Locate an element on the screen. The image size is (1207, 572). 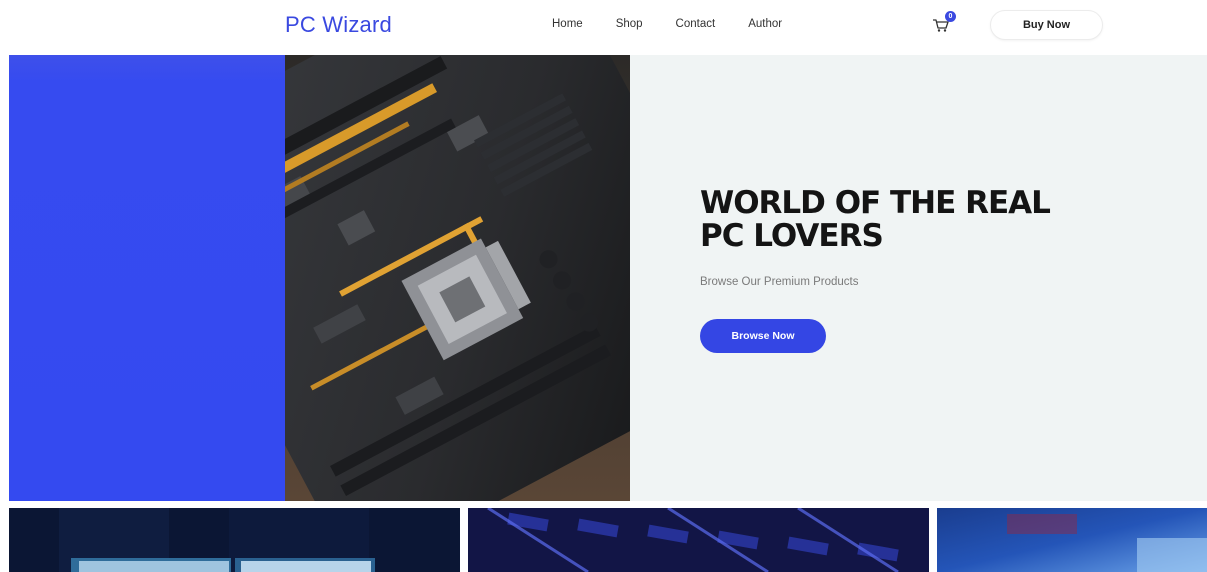
tile-keyboard-image is located at coordinates (698, 540).